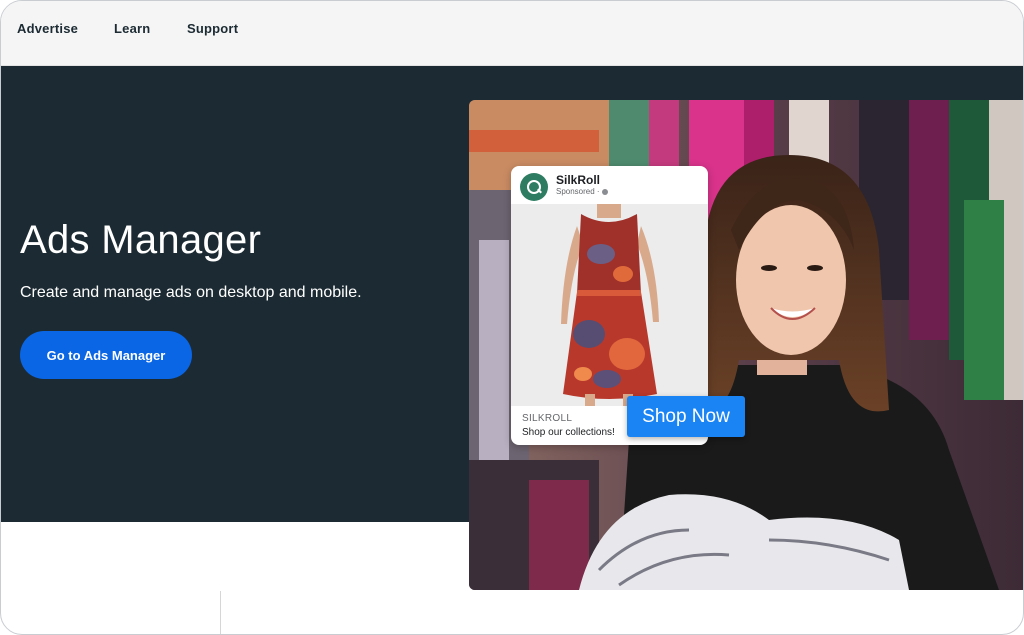 This screenshot has width=1024, height=635. I want to click on ad-caption-brand: SILKROLL, so click(547, 418).